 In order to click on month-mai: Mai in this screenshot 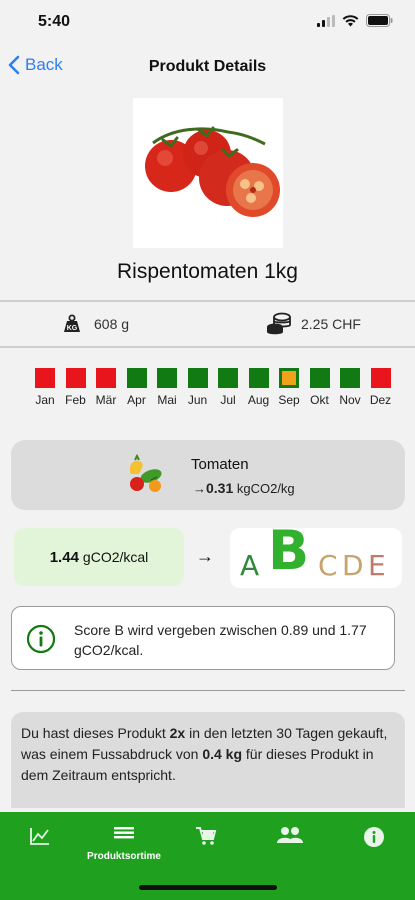, I will do `click(167, 387)`.